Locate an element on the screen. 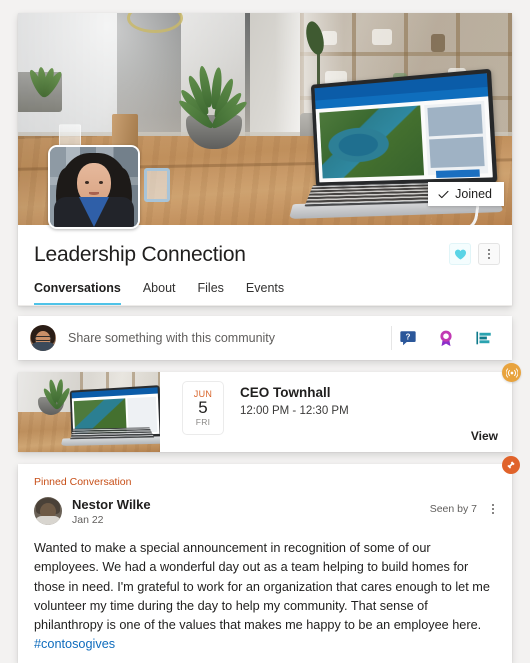 The height and width of the screenshot is (663, 530). event-title: CEO Townhall is located at coordinates (285, 392).